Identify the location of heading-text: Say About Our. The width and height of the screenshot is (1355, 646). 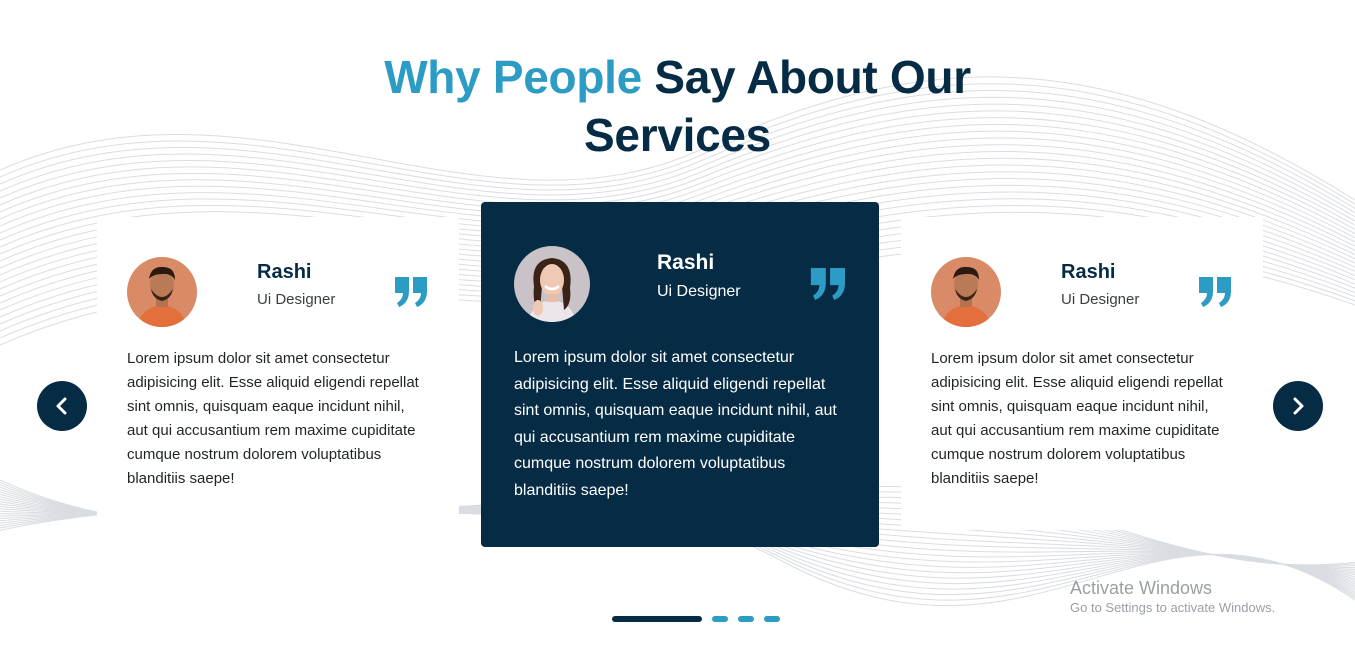
(812, 77).